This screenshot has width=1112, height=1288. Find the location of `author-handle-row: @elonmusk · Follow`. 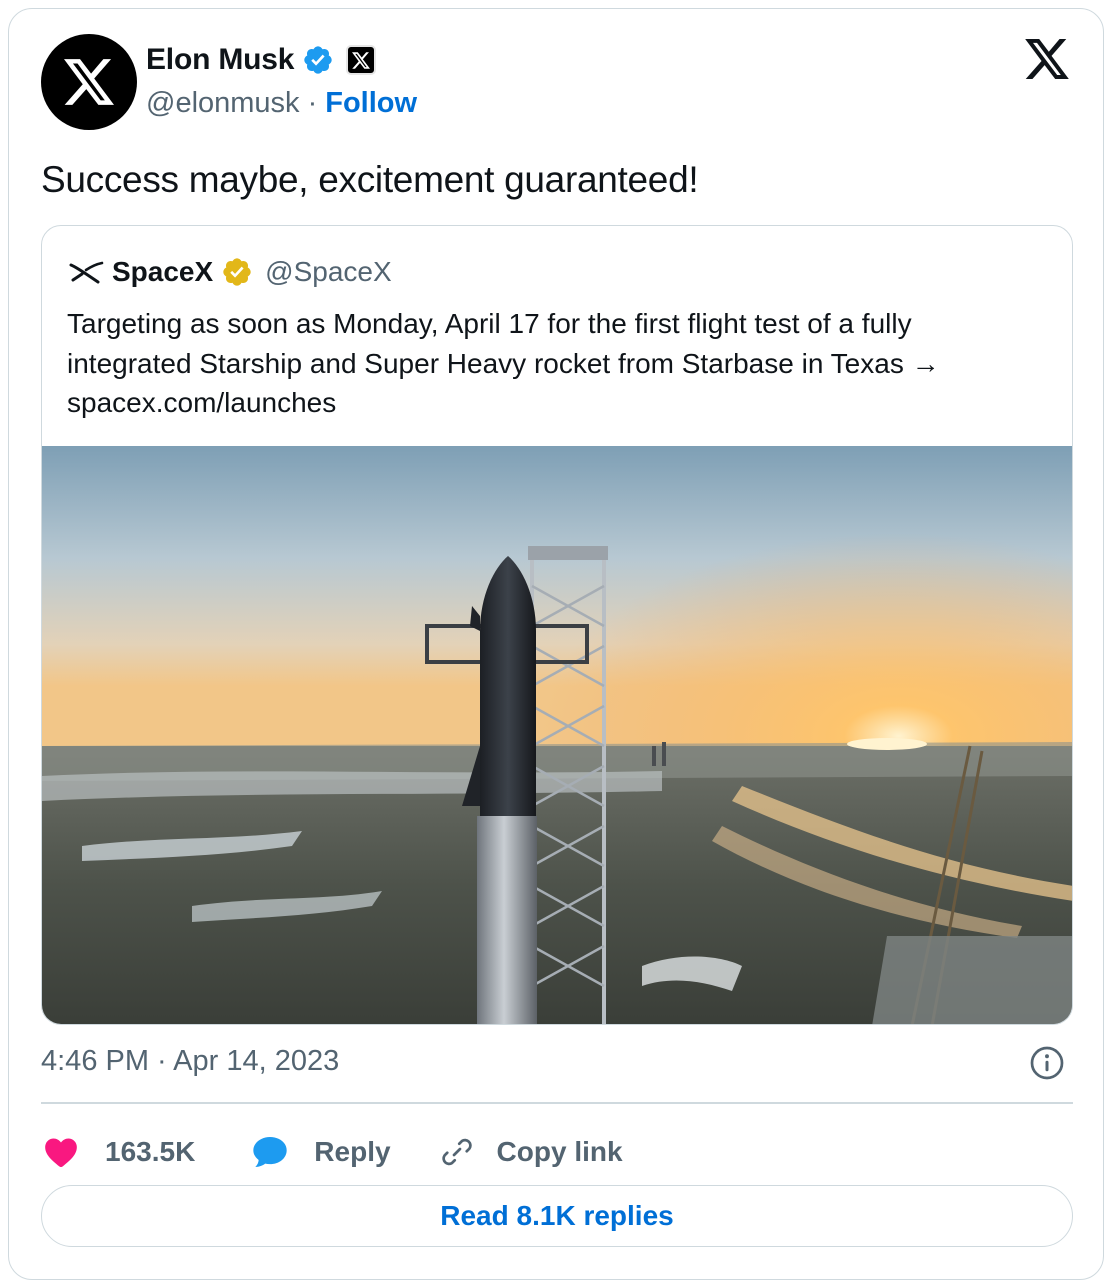

author-handle-row: @elonmusk · Follow is located at coordinates (281, 103).